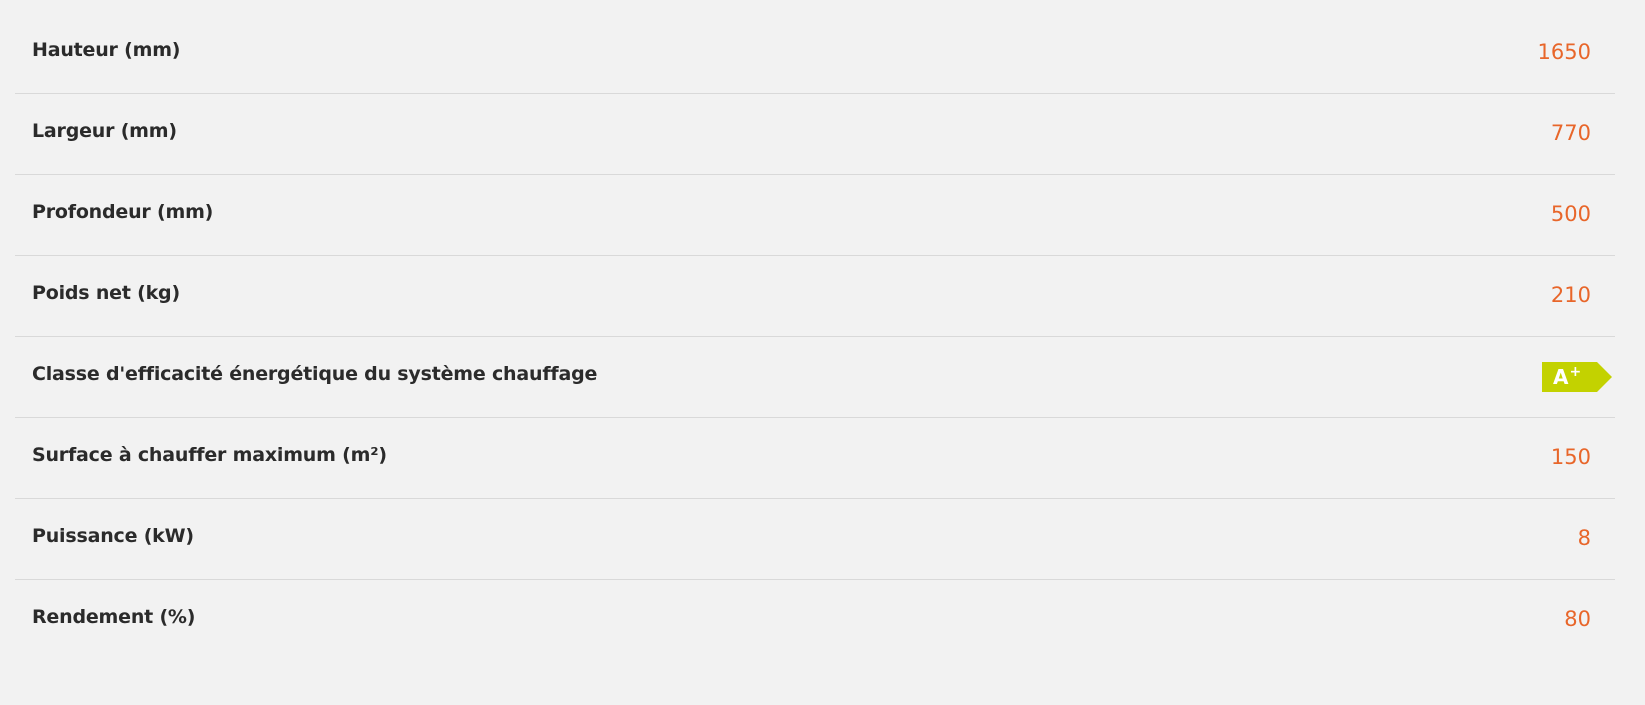 The height and width of the screenshot is (705, 1645). Describe the element at coordinates (1575, 372) in the screenshot. I see `energy-class-modifier: +` at that location.